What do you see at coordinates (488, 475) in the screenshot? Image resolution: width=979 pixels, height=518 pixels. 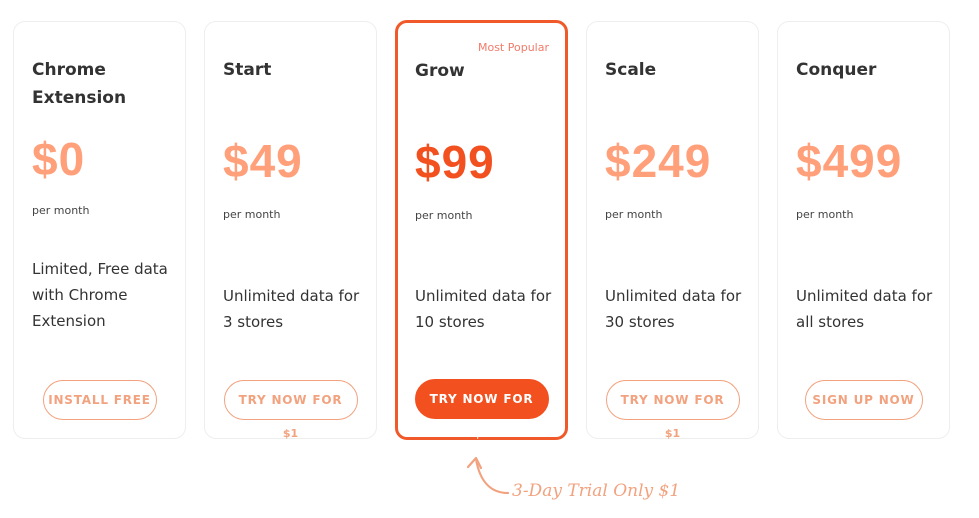 I see `curved-arrow-icon` at bounding box center [488, 475].